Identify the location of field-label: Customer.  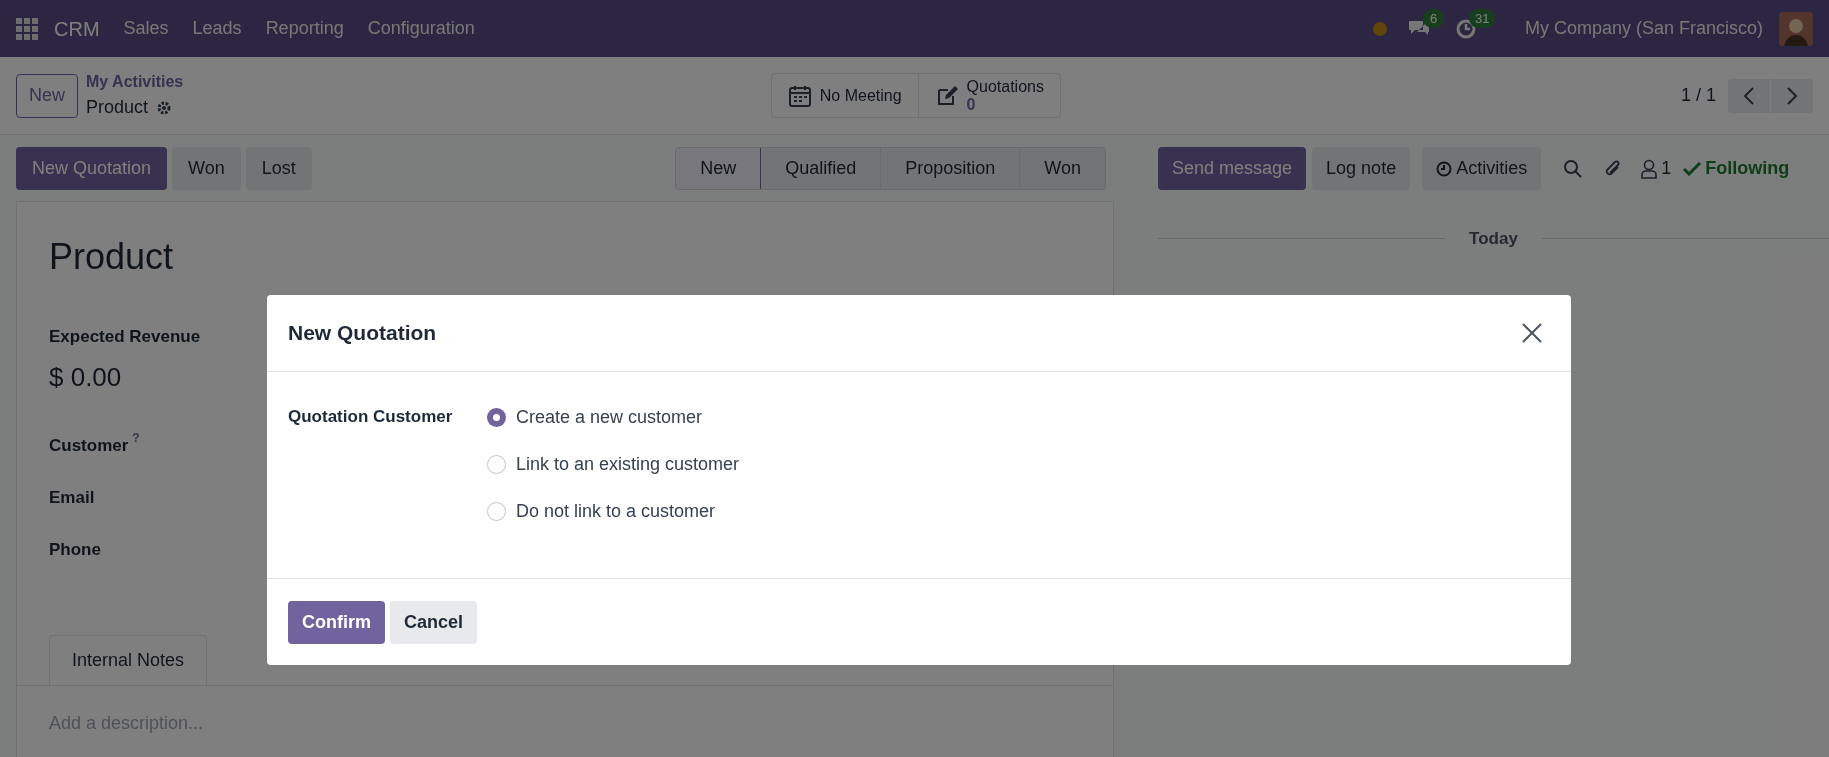
(89, 445).